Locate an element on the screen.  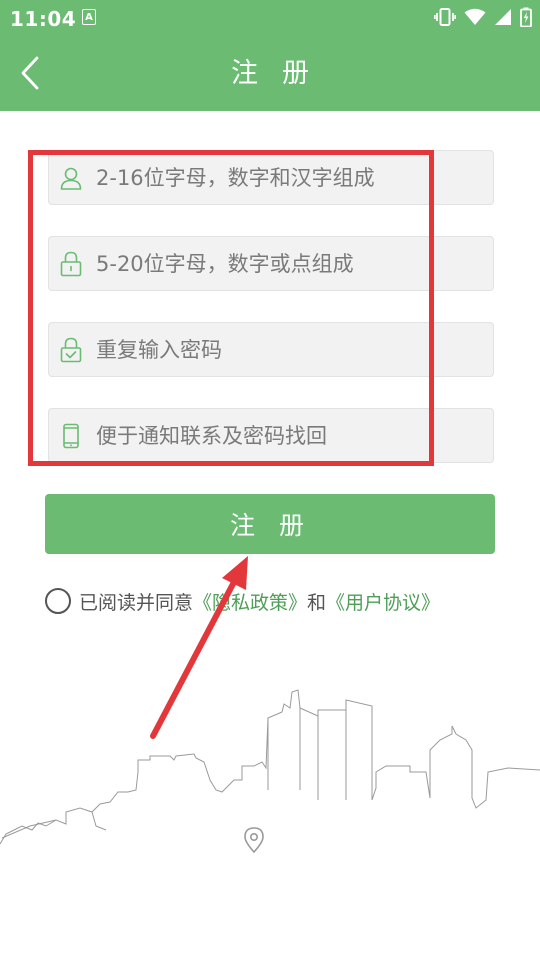
confirm-password-input is located at coordinates (294, 349).